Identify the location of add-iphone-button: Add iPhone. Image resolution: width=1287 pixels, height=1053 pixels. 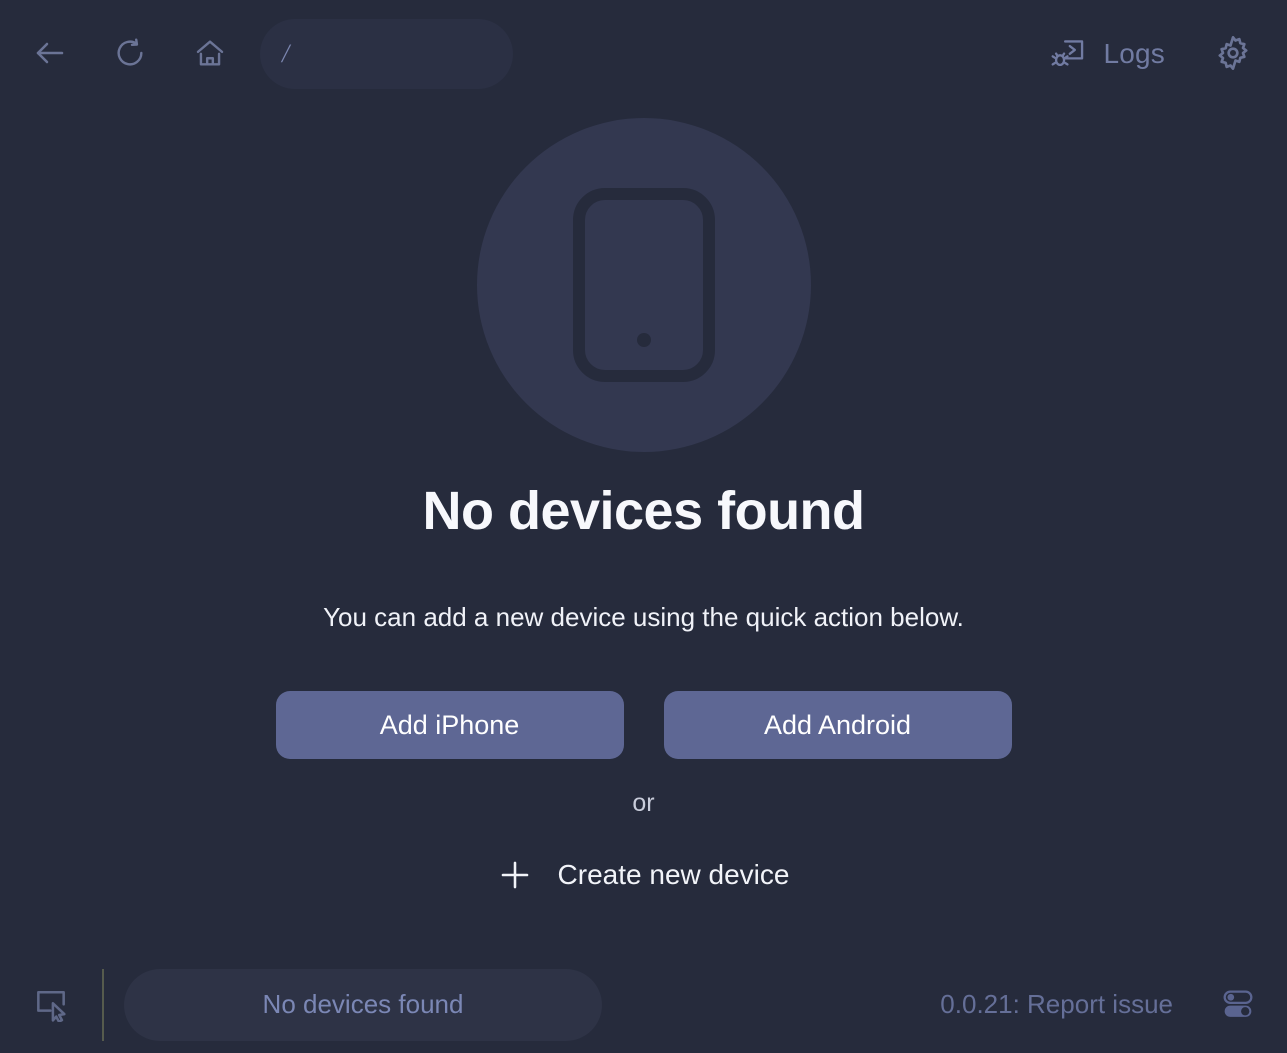
(449, 725).